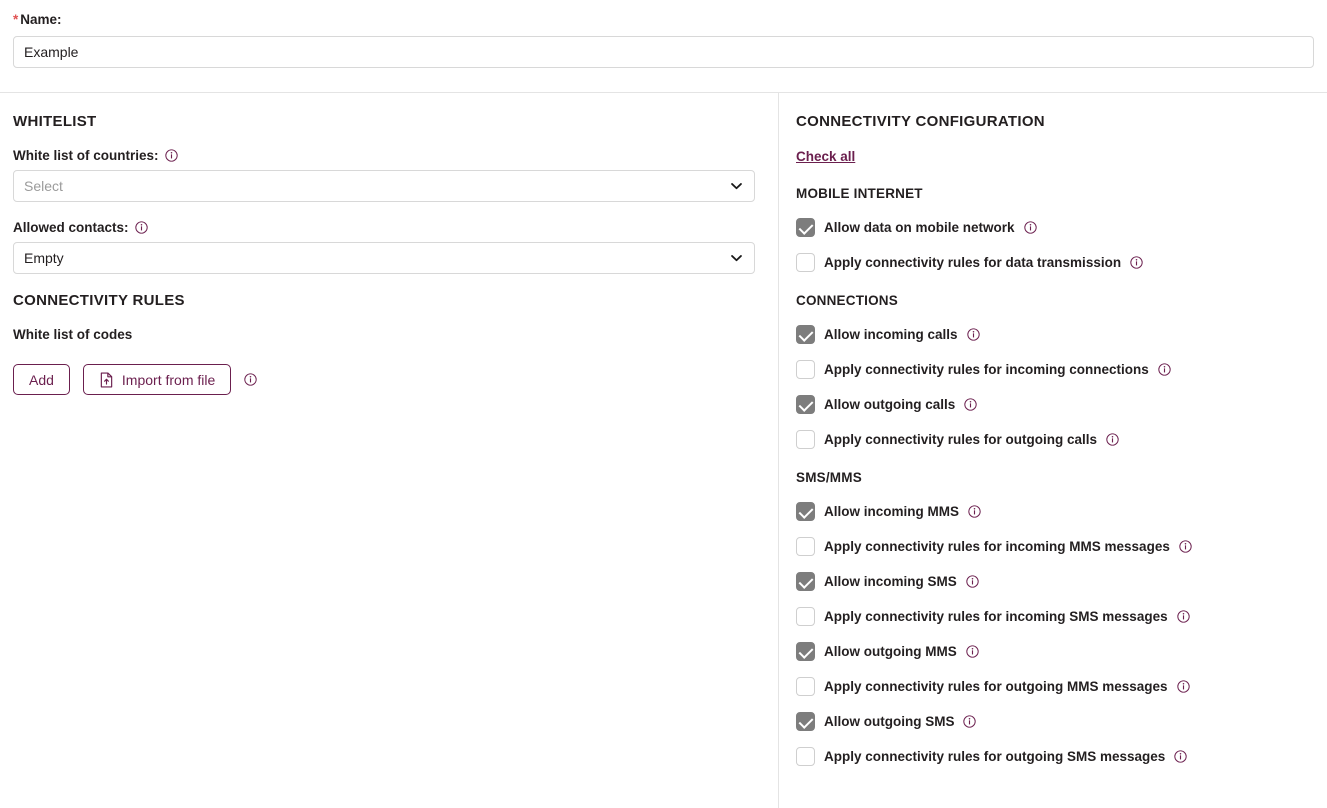  I want to click on name-label-text: Name:, so click(41, 19).